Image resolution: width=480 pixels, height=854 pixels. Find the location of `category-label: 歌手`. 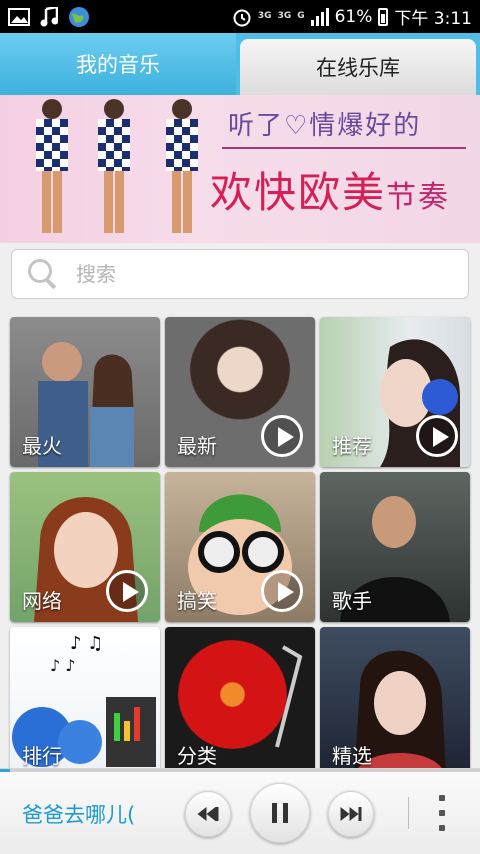

category-label: 歌手 is located at coordinates (352, 601).